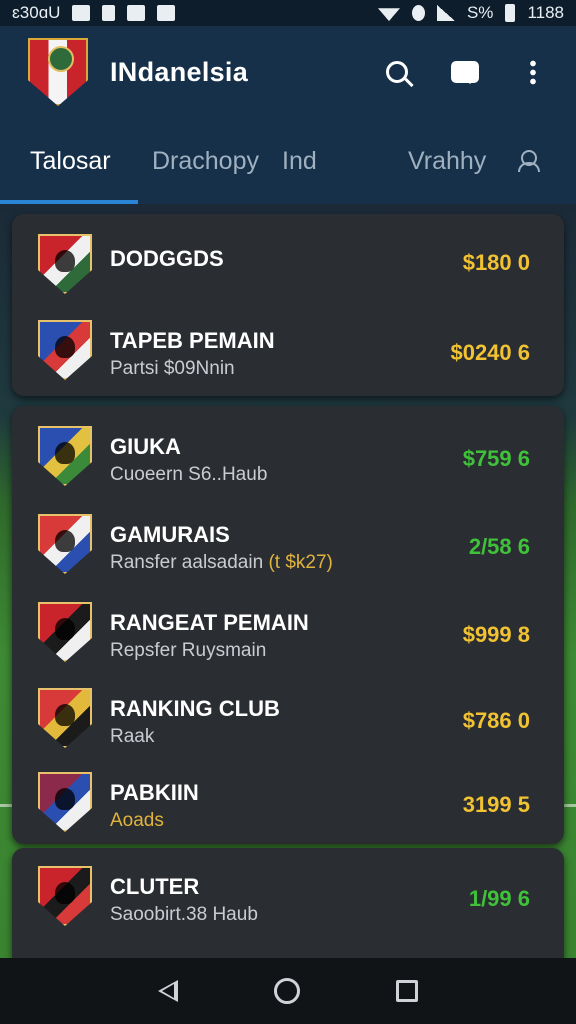 Image resolution: width=576 pixels, height=1024 pixels. I want to click on club-subtitle: Repsfer Ruysmain, so click(188, 650).